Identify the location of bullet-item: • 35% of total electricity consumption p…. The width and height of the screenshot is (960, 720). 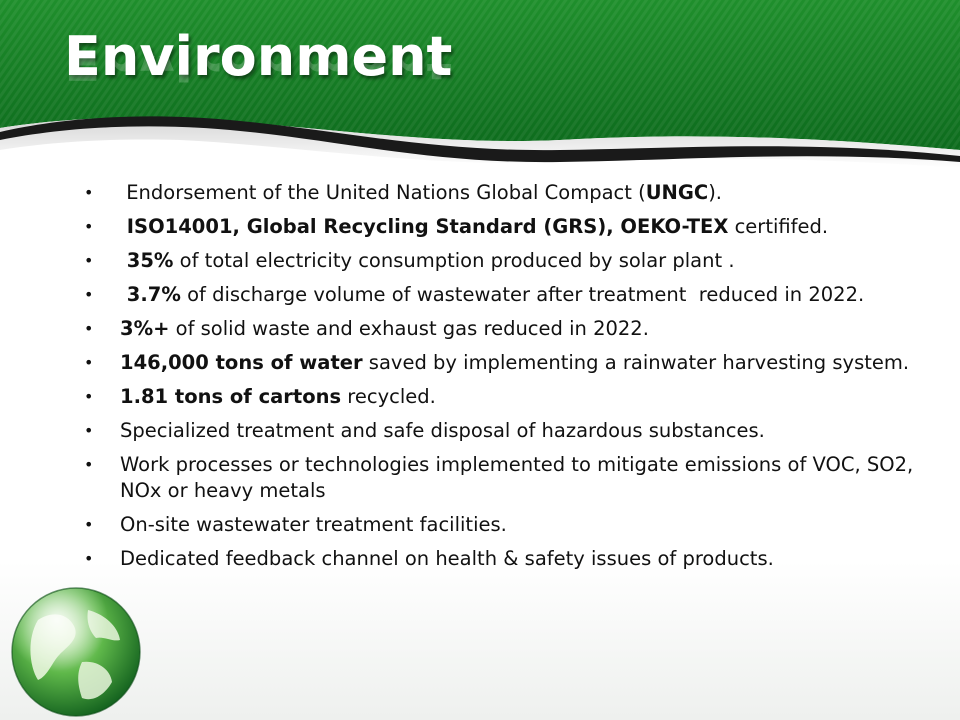
(514, 261).